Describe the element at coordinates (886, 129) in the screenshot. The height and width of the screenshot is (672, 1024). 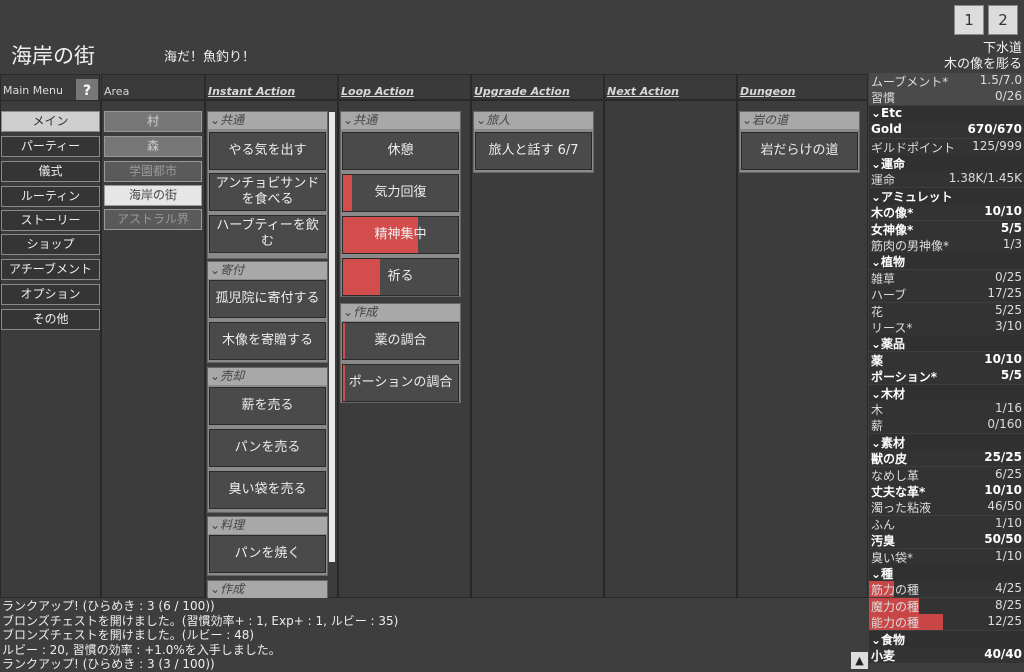
I see `resource-name: Gold` at that location.